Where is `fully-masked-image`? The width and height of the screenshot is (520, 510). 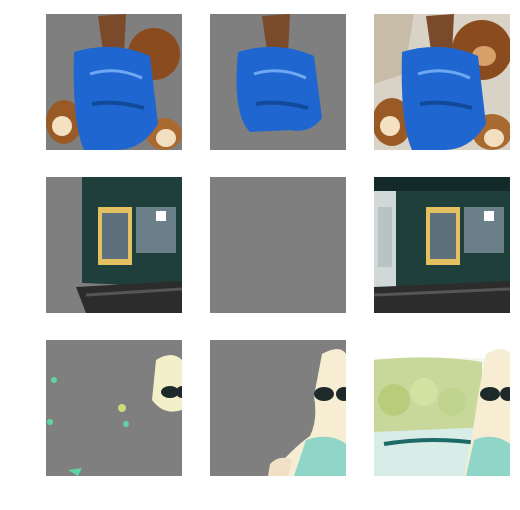 fully-masked-image is located at coordinates (278, 245).